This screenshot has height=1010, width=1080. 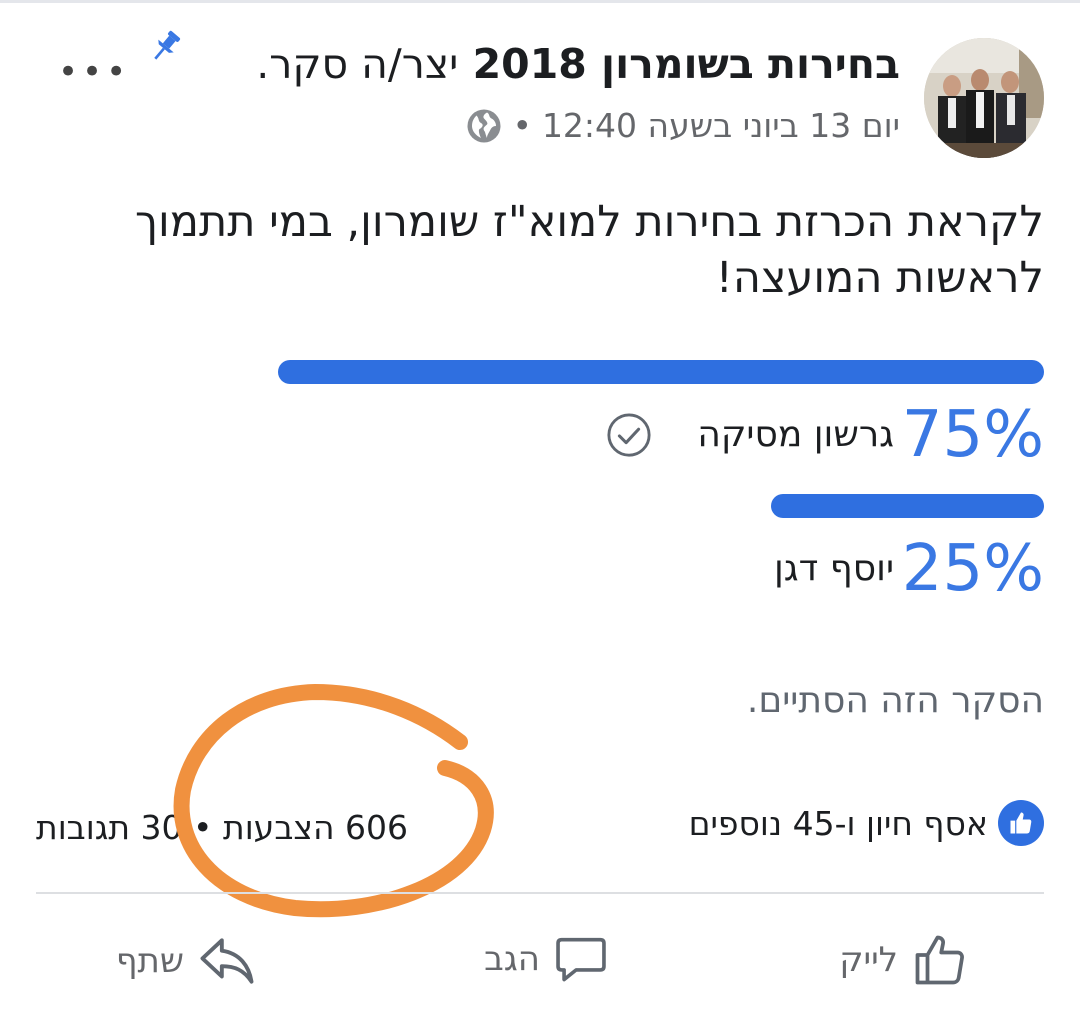 What do you see at coordinates (581, 959) in the screenshot?
I see `comment-icon` at bounding box center [581, 959].